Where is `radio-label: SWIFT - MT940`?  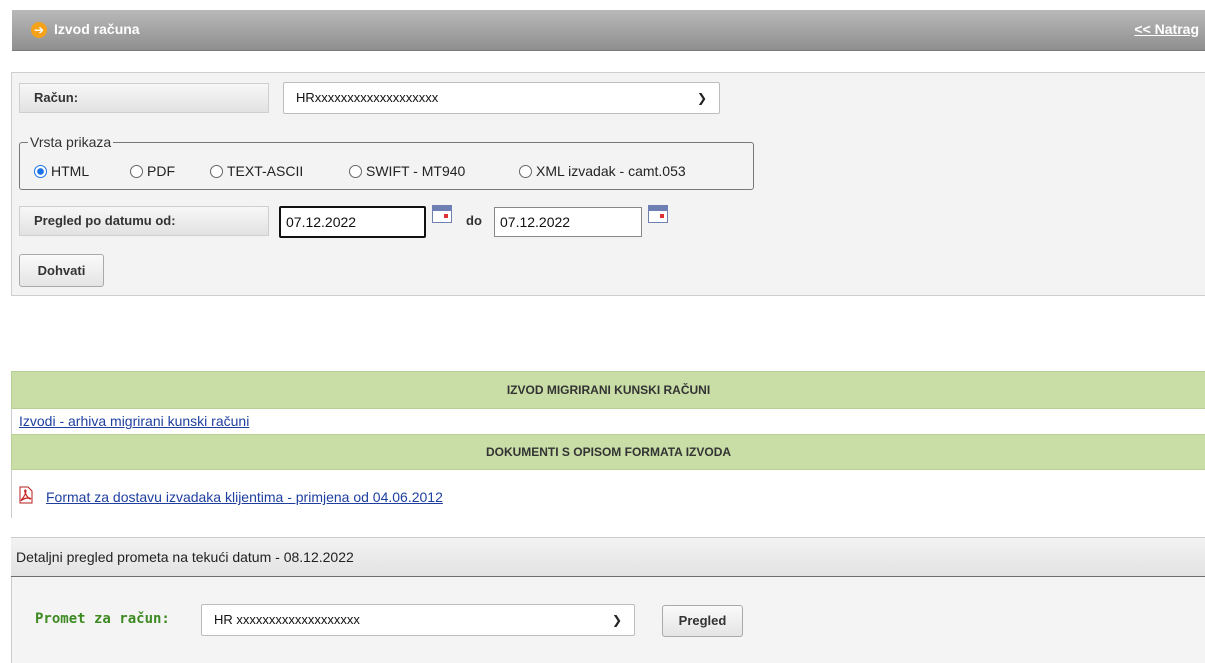 radio-label: SWIFT - MT940 is located at coordinates (416, 171).